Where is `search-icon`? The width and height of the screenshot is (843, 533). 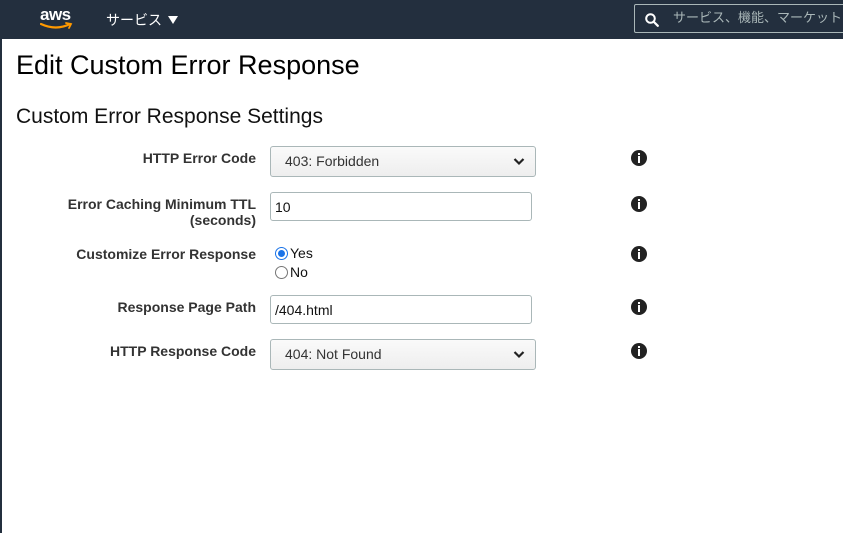
search-icon is located at coordinates (652, 20).